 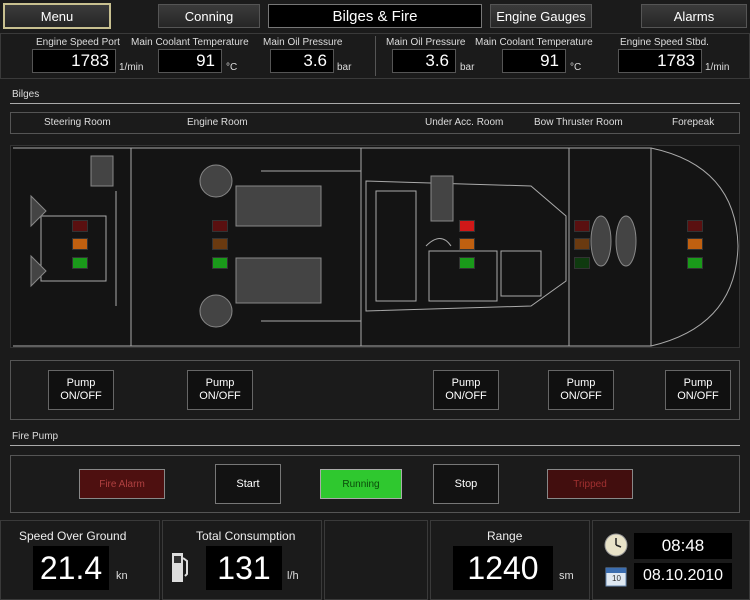 What do you see at coordinates (180, 567) in the screenshot?
I see `fuel-pump-icon` at bounding box center [180, 567].